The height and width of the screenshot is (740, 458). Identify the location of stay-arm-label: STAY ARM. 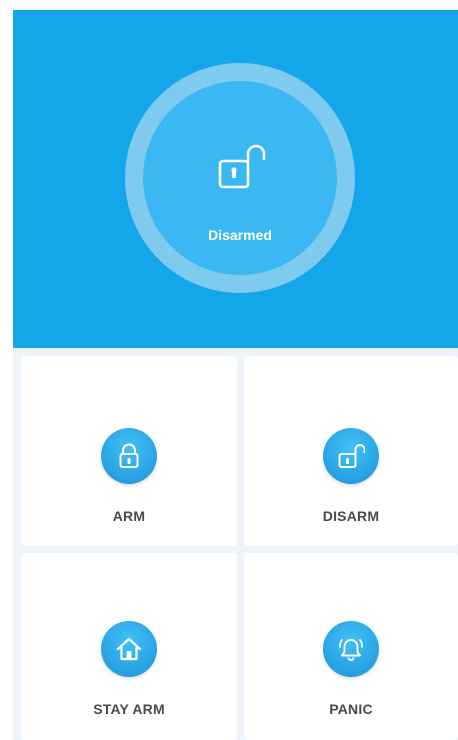
(129, 709).